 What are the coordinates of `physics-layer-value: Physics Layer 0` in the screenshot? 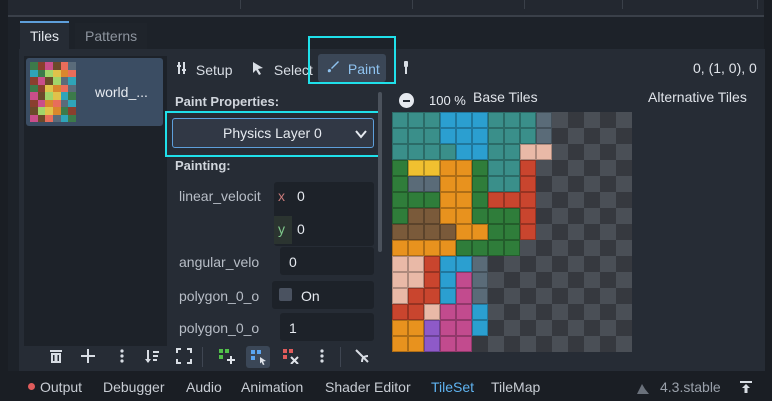 It's located at (272, 133).